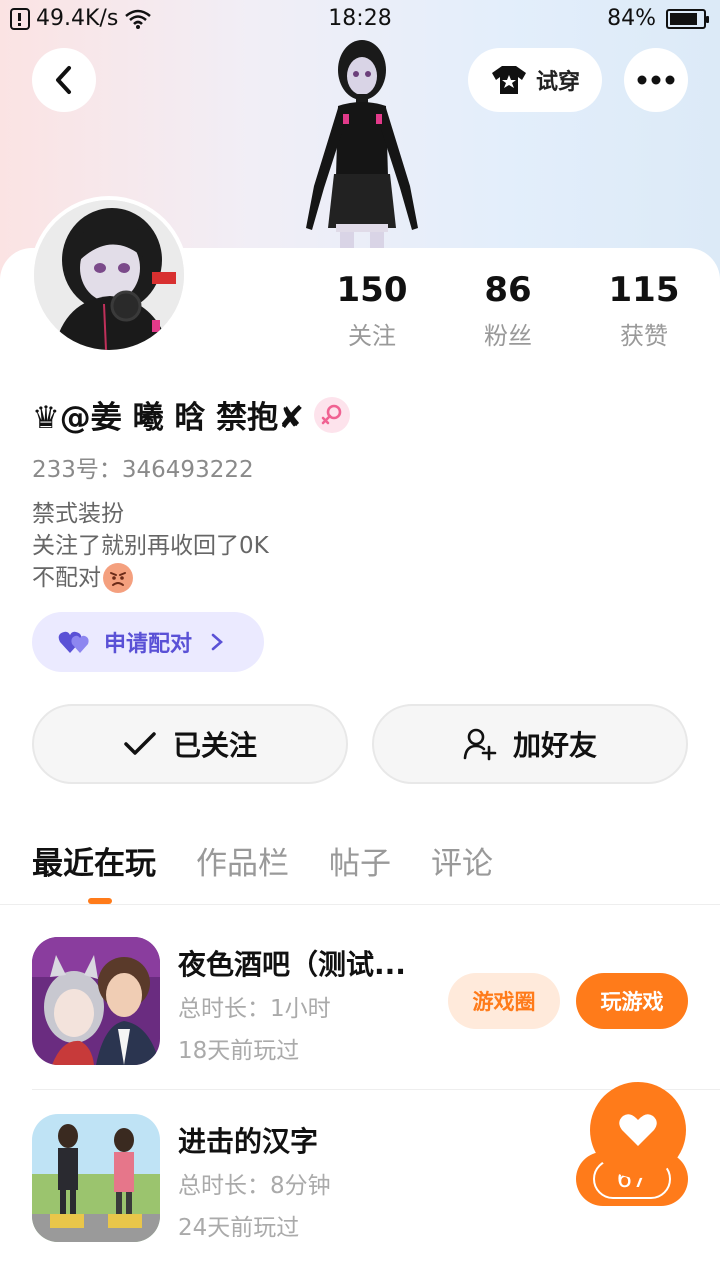 This screenshot has width=720, height=1280. What do you see at coordinates (509, 80) in the screenshot?
I see `shirt-icon` at bounding box center [509, 80].